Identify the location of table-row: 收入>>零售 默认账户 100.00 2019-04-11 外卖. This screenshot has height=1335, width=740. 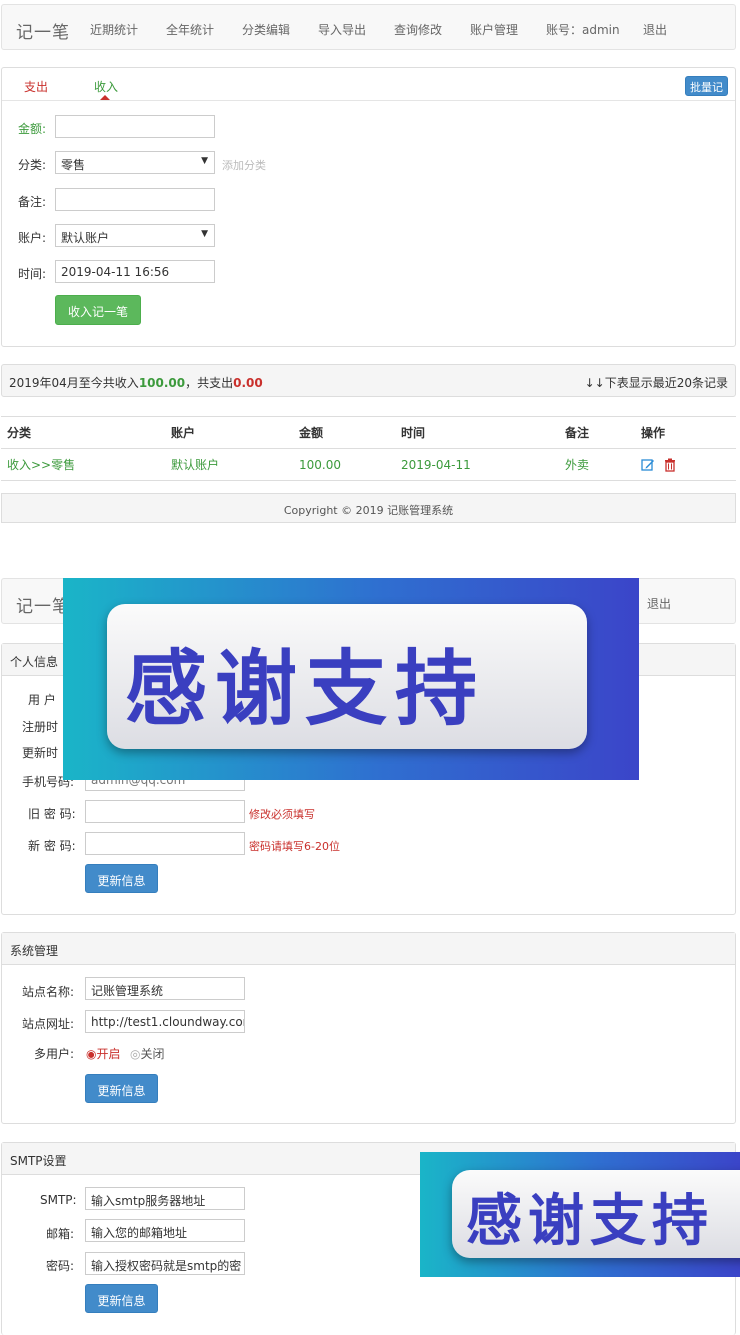
(368, 464).